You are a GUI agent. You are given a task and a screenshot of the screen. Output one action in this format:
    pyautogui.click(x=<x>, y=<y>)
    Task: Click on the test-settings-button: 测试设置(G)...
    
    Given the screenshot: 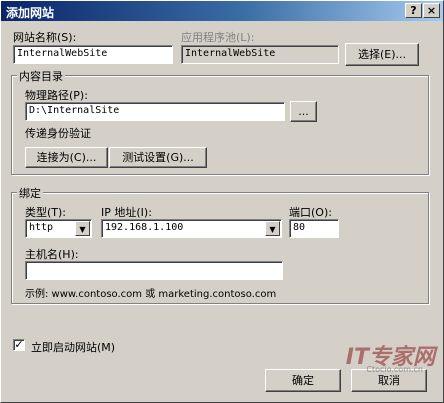 What is the action you would take?
    pyautogui.click(x=158, y=157)
    